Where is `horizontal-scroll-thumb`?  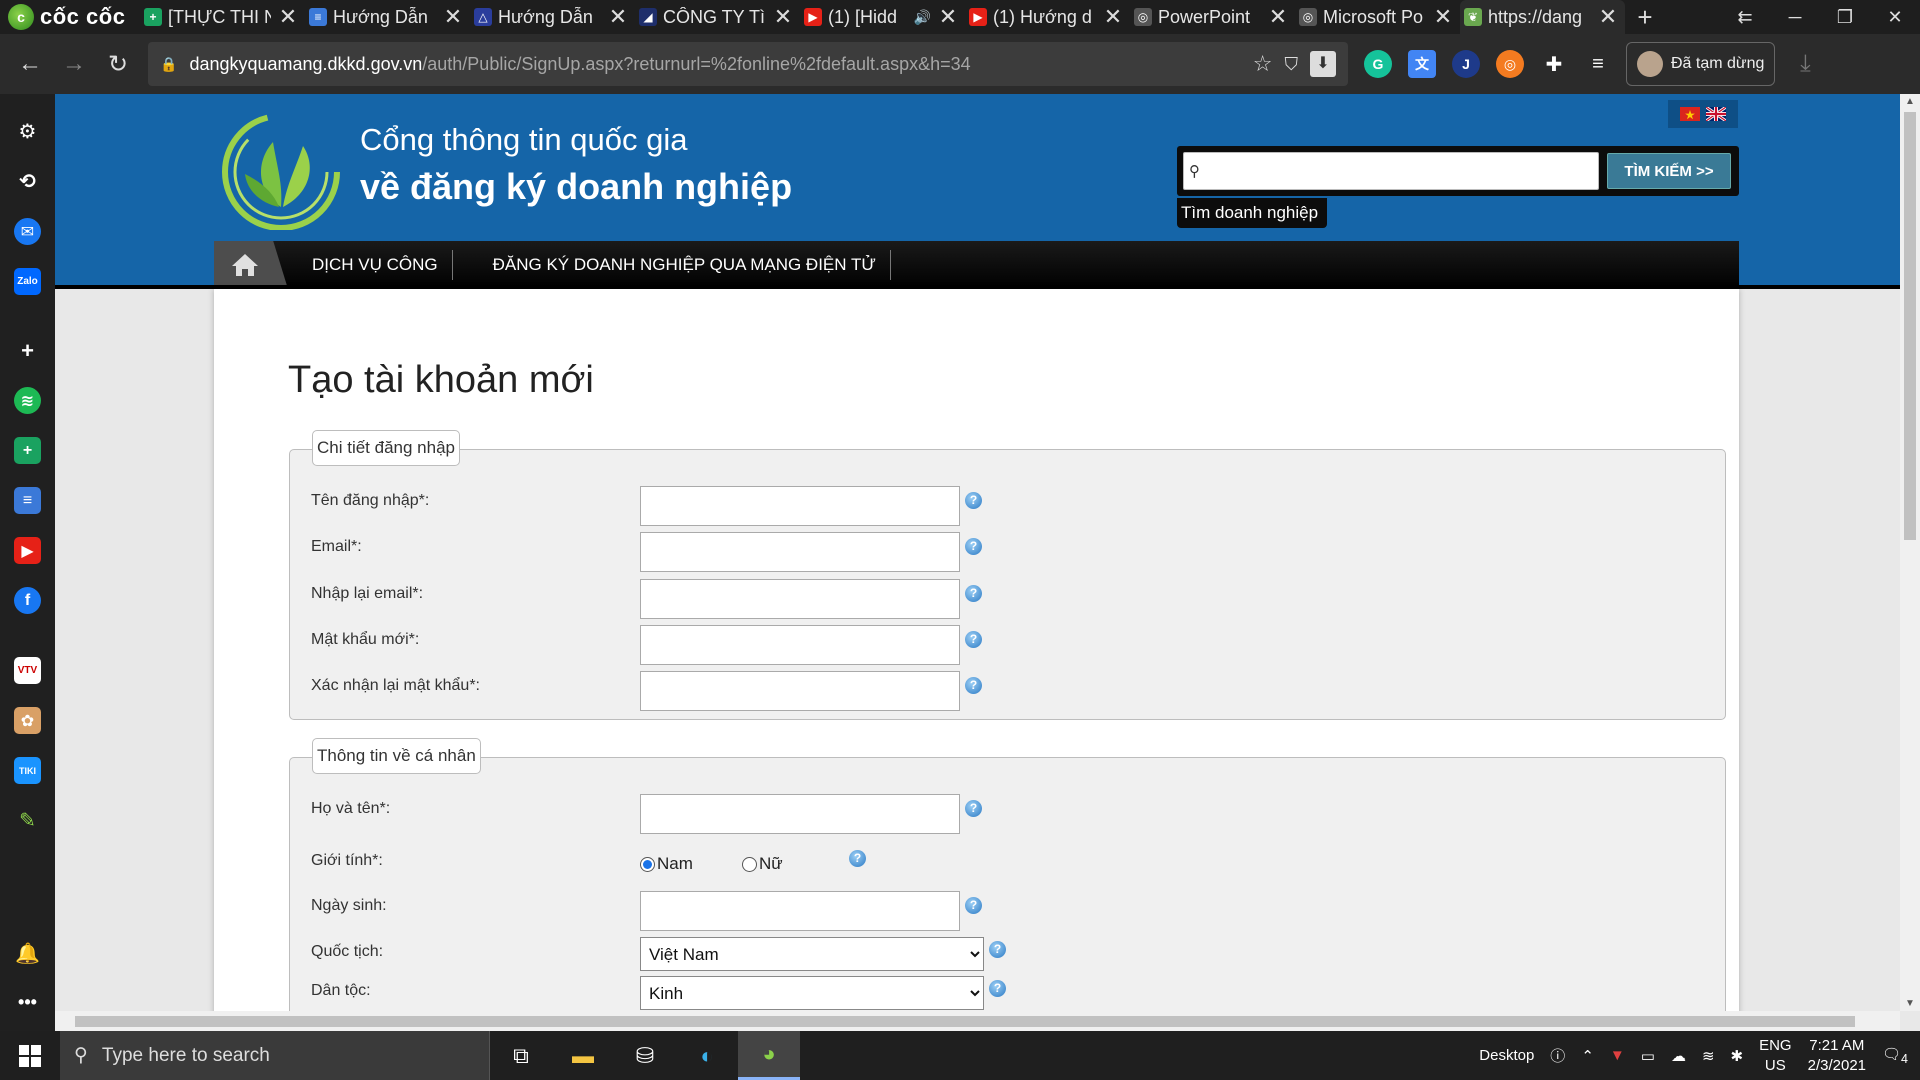 horizontal-scroll-thumb is located at coordinates (965, 1021).